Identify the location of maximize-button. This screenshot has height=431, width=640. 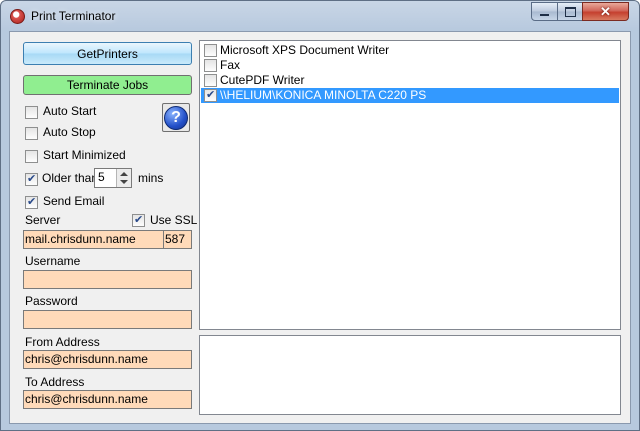
(570, 11).